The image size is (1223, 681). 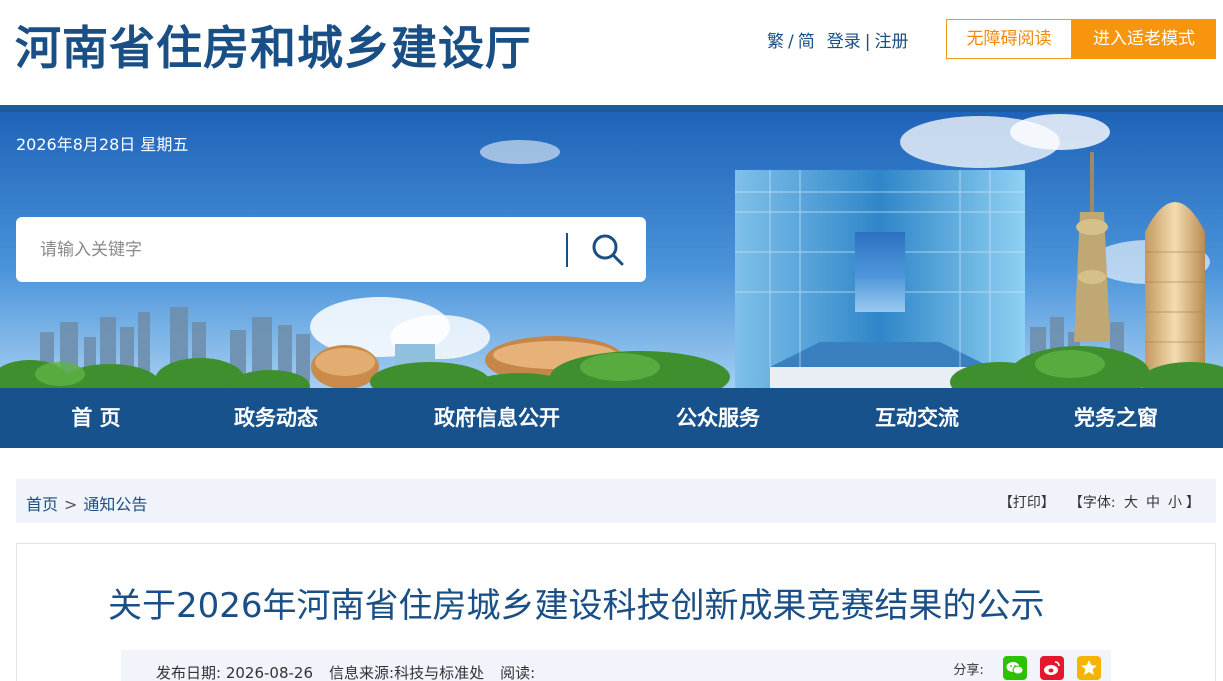 I want to click on breadcrumb: 首页 > 通知公告, so click(x=86, y=503).